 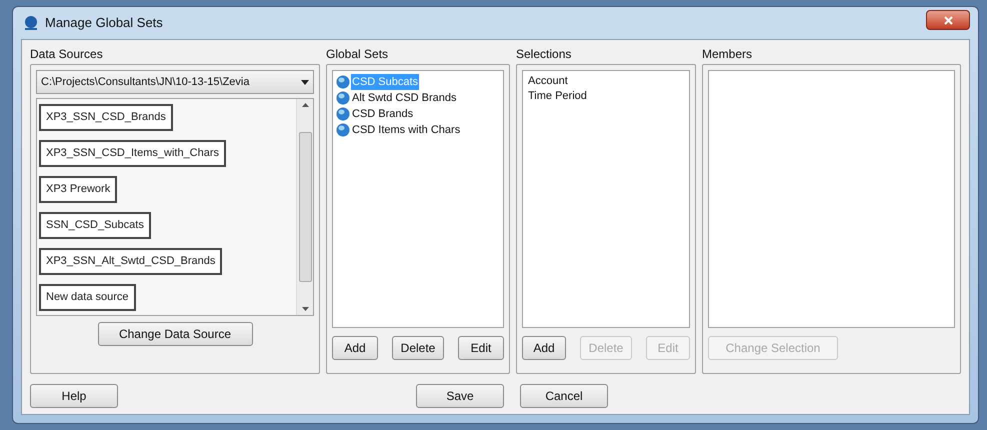 What do you see at coordinates (557, 96) in the screenshot?
I see `selection-item: Time Period` at bounding box center [557, 96].